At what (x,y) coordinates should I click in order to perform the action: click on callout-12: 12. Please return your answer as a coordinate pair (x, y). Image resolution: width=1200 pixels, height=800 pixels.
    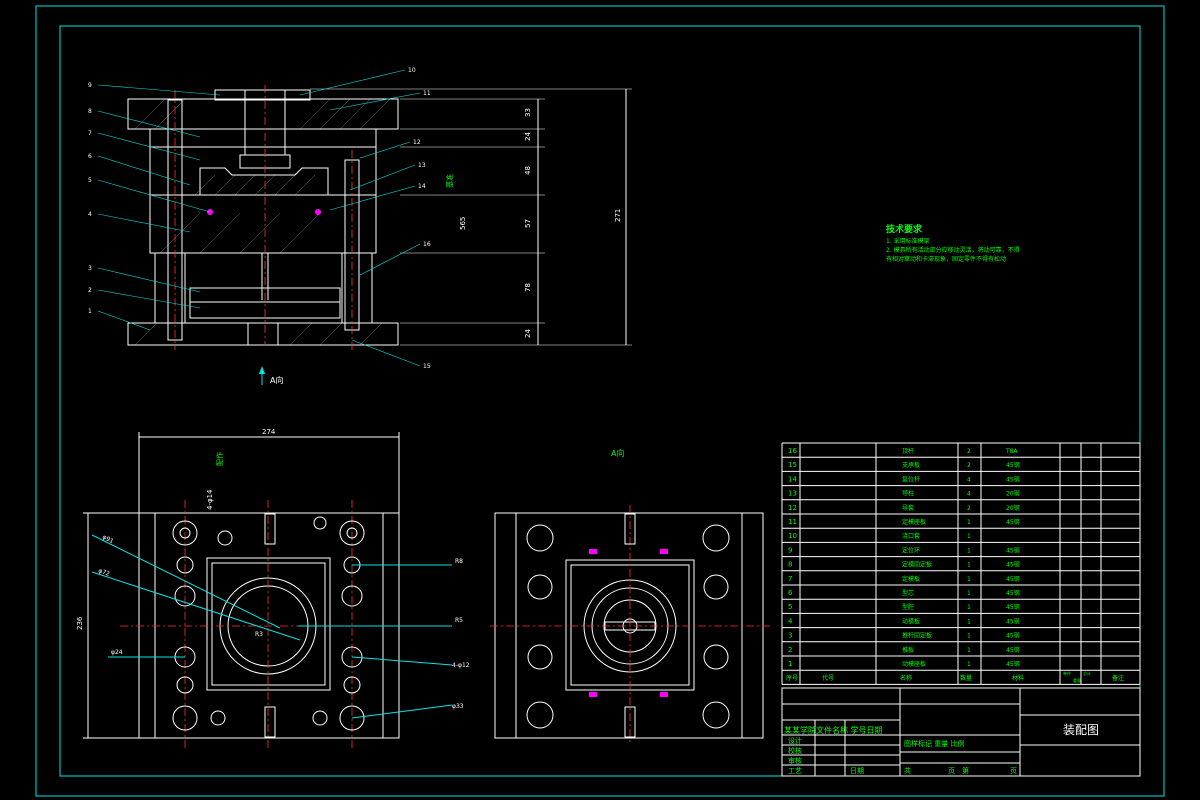
    Looking at the image, I should click on (417, 142).